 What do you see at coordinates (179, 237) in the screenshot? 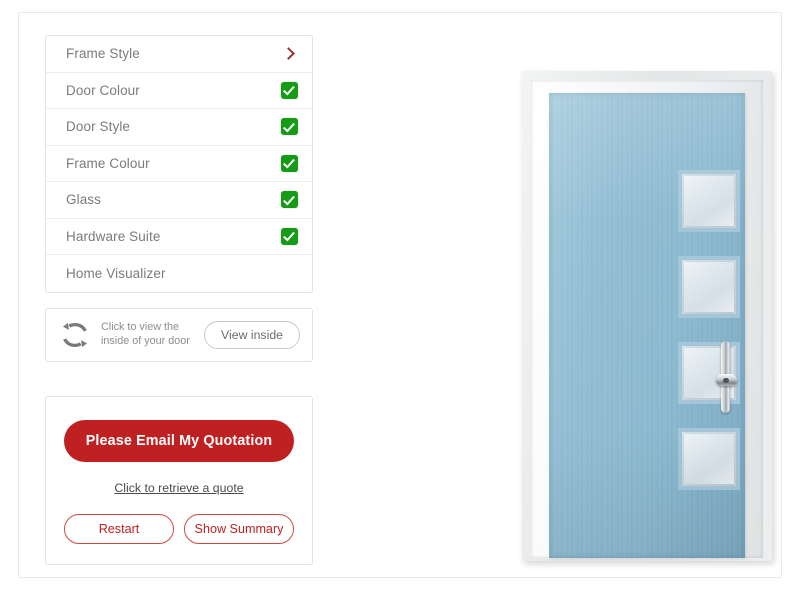
I see `option-row-hardware-suite: Hardware Suite` at bounding box center [179, 237].